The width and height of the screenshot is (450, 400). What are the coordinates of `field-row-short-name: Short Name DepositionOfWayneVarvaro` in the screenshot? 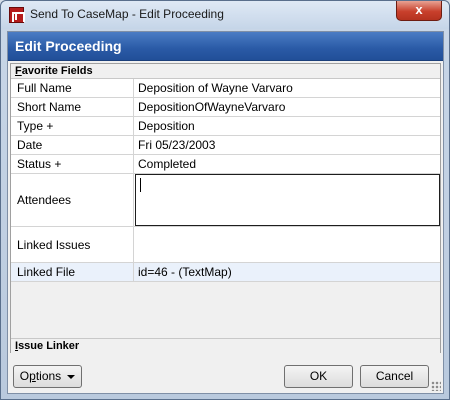 It's located at (225, 107).